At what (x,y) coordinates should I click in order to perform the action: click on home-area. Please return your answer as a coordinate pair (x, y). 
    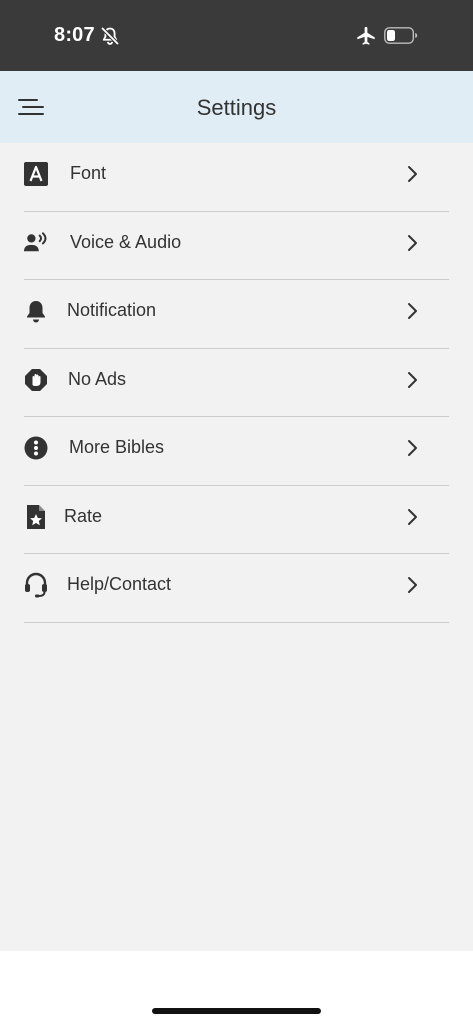
    Looking at the image, I should click on (236, 987).